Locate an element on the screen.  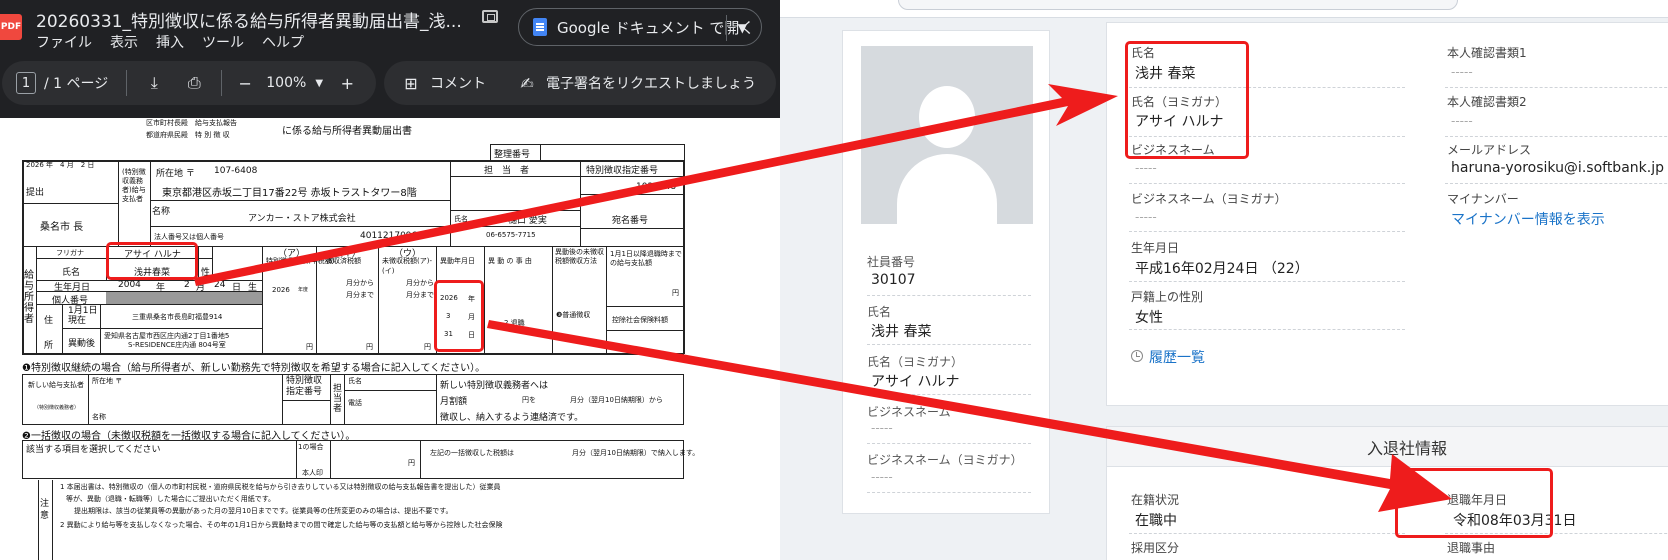
page-zoom-group: 1 / 1 ページ ⤓ ⎙ − 100% ▼ + is located at coordinates (189, 83).